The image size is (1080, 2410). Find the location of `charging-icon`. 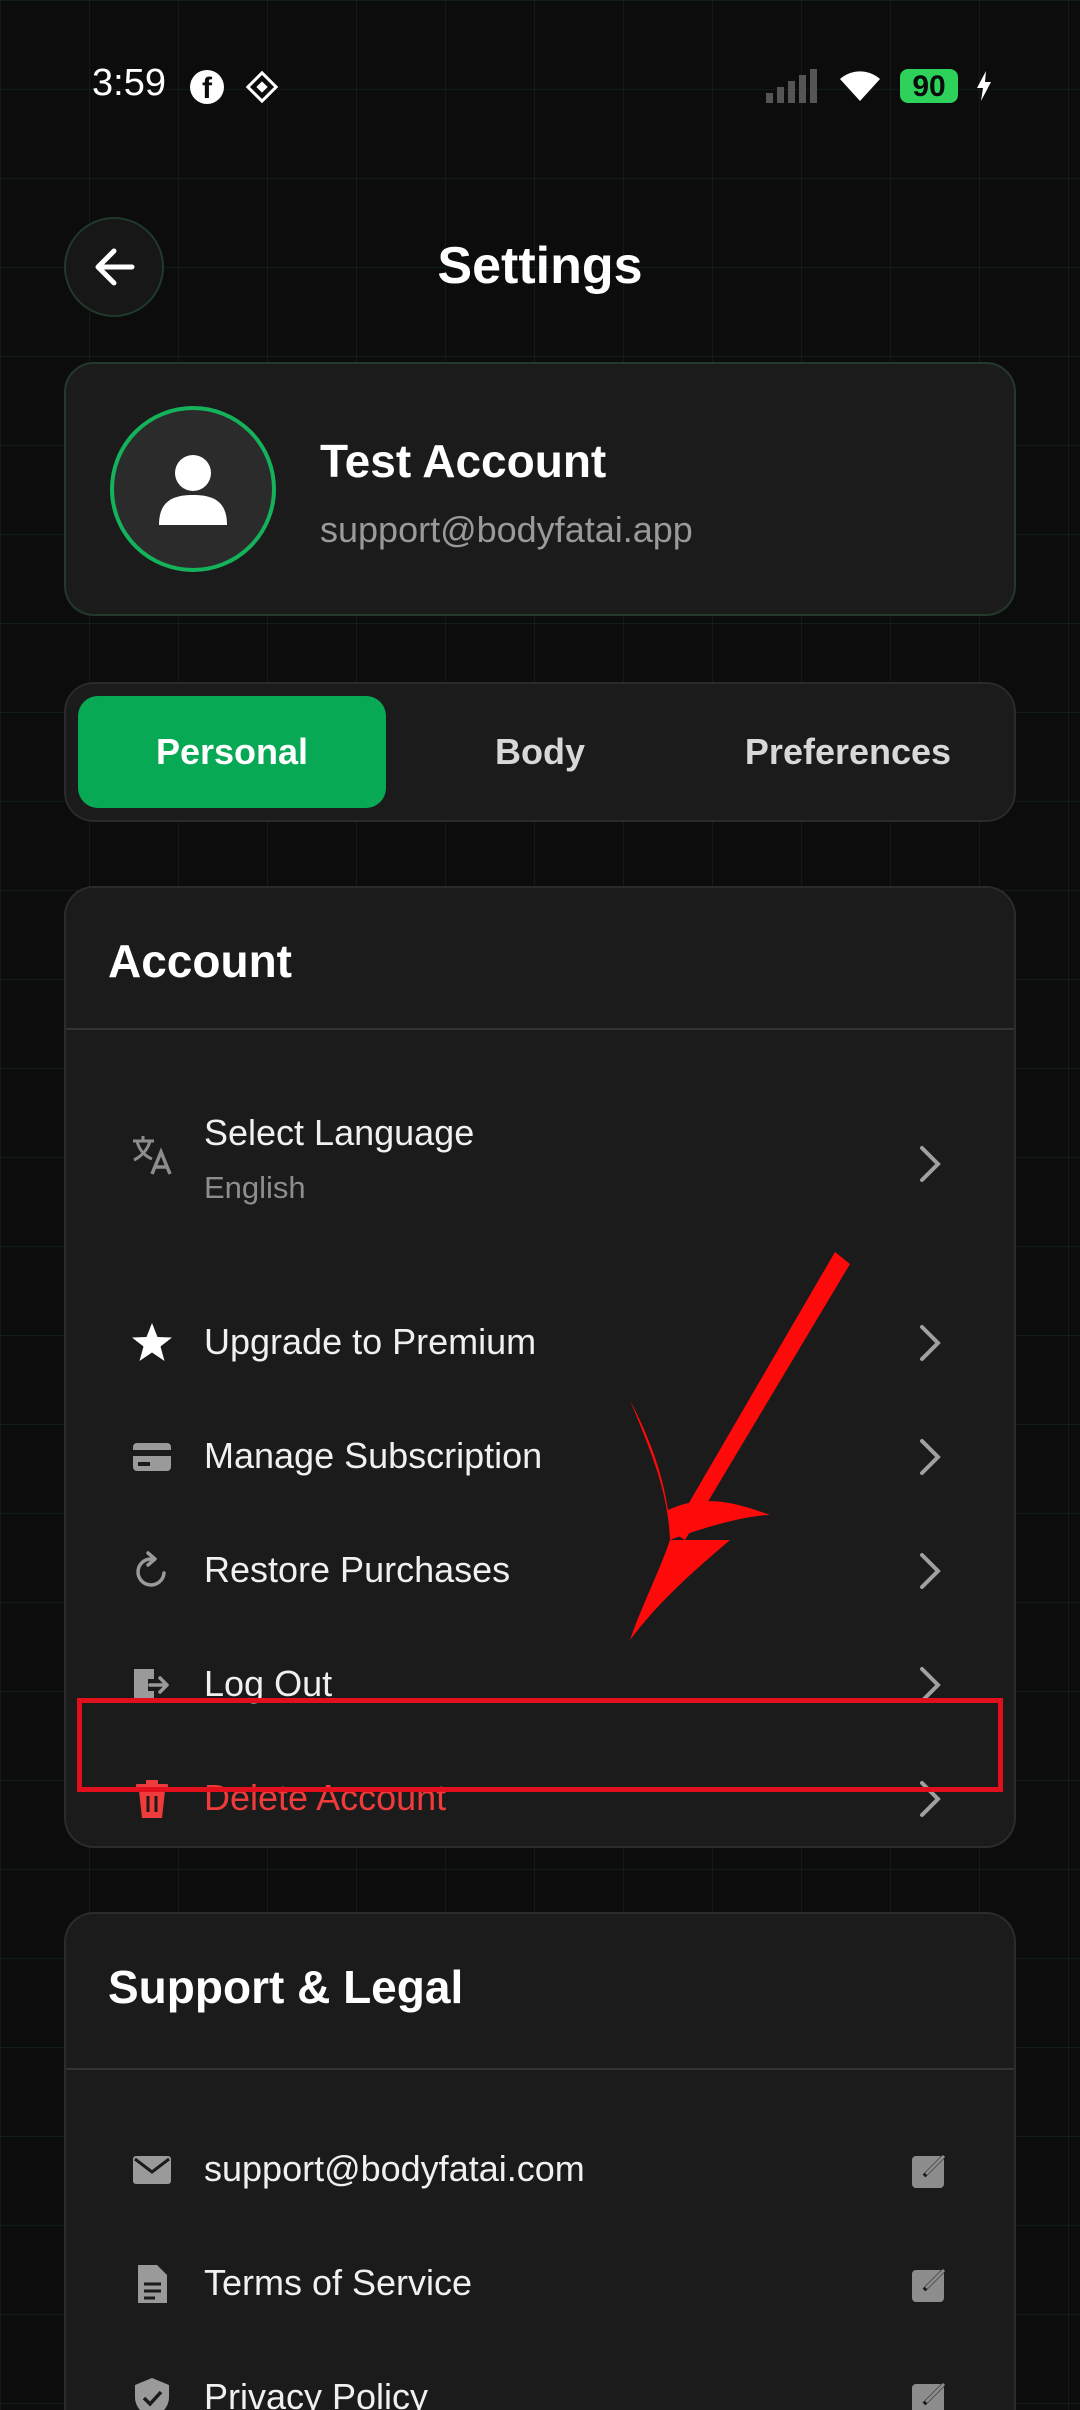

charging-icon is located at coordinates (984, 86).